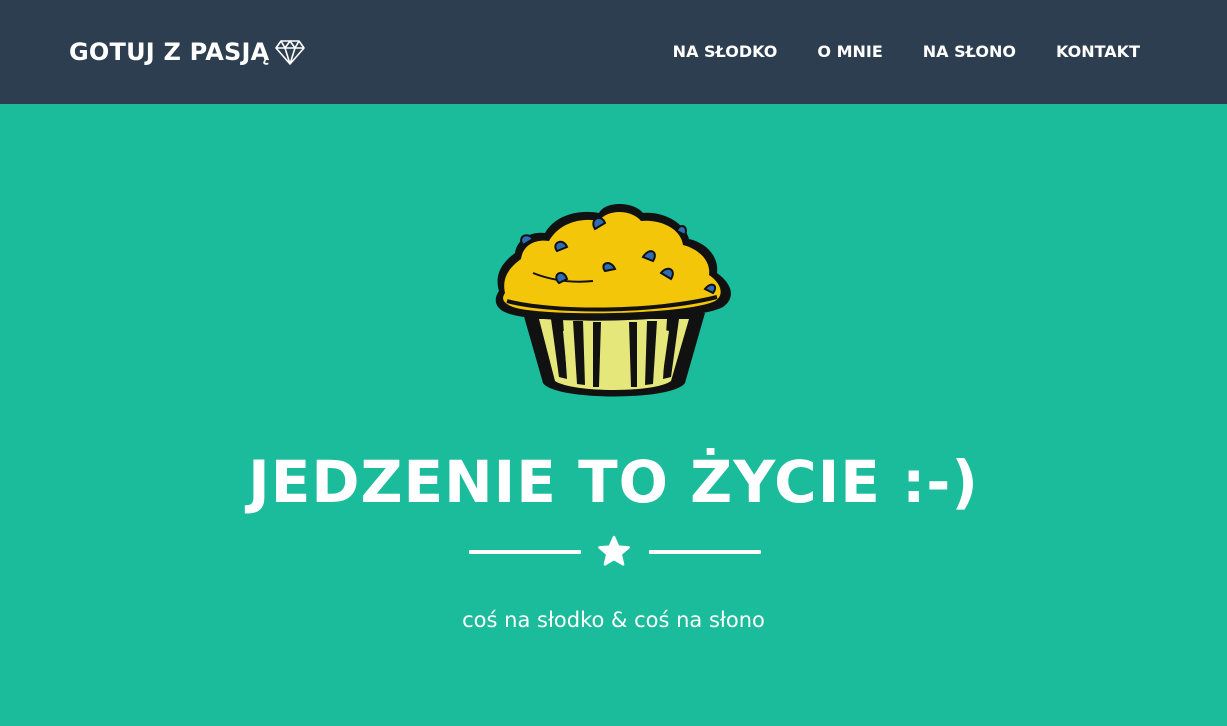  I want to click on divider-line-right, so click(705, 552).